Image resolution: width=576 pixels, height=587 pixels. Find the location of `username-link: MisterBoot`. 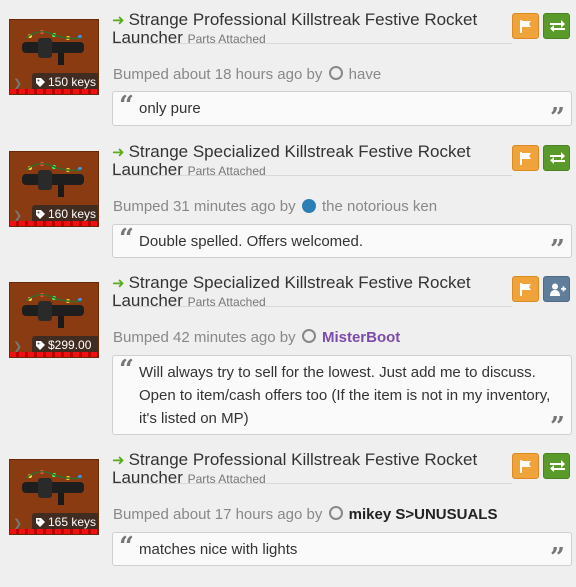

username-link: MisterBoot is located at coordinates (361, 337).